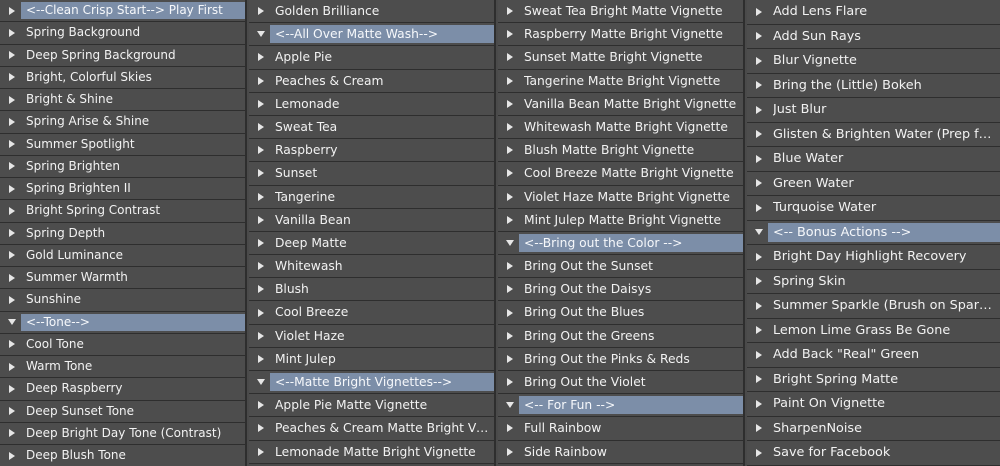 The height and width of the screenshot is (466, 1000). I want to click on action-item: Sweat Tea, so click(371, 127).